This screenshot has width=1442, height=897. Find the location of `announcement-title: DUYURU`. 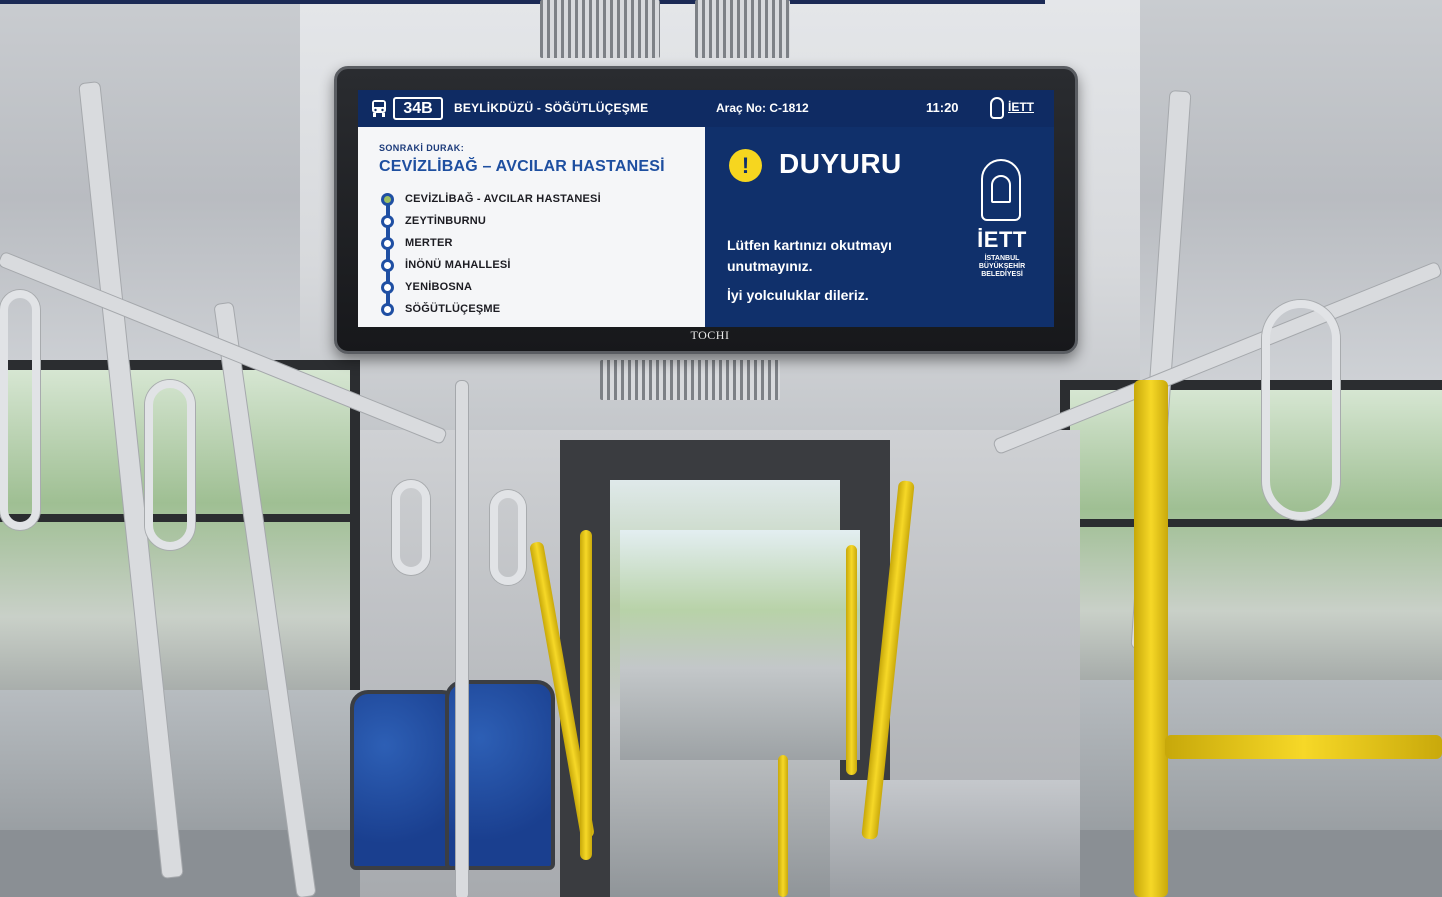

announcement-title: DUYURU is located at coordinates (840, 163).